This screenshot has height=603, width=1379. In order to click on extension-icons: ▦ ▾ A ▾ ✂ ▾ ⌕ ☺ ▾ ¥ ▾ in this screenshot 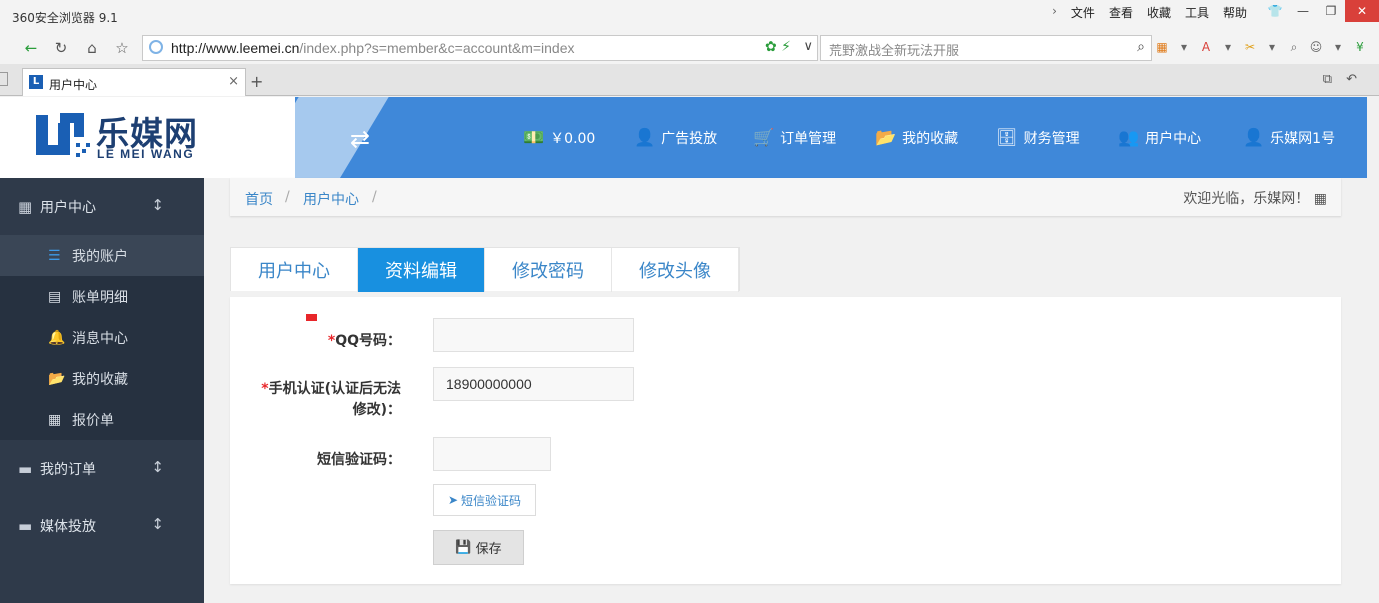, I will do `click(1266, 47)`.